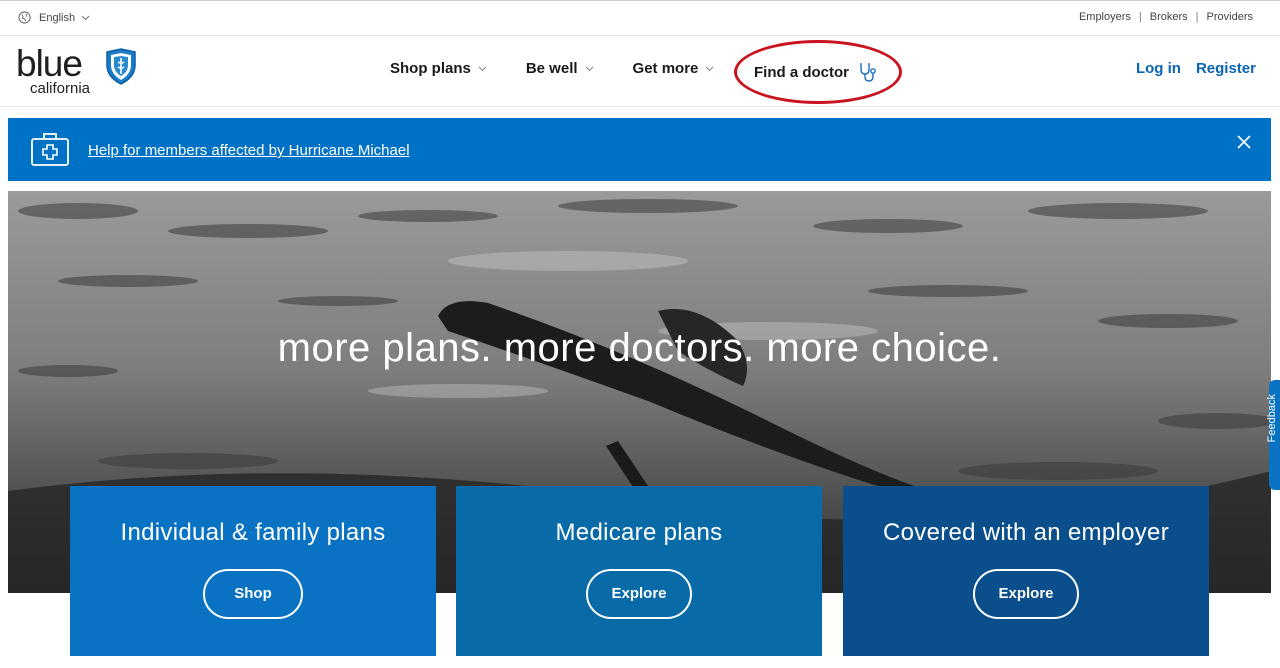 The width and height of the screenshot is (1280, 668). I want to click on close-icon, so click(1244, 142).